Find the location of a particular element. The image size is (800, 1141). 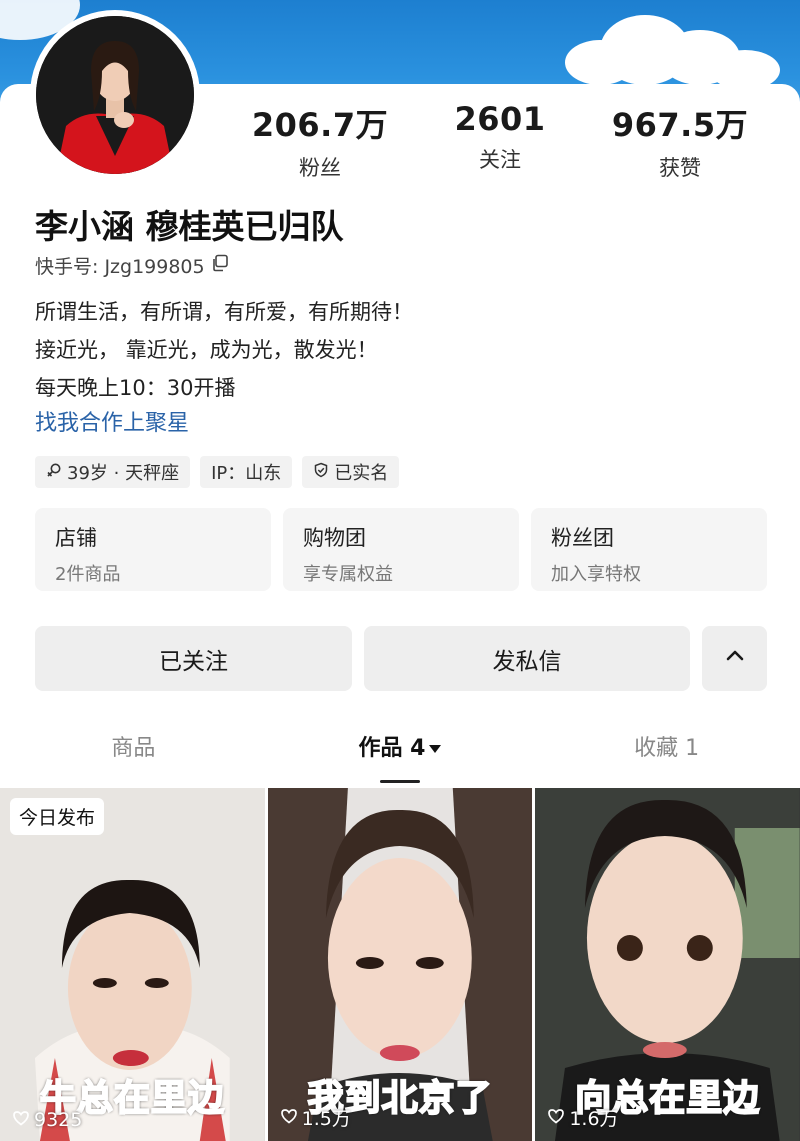

kuaishou-id: 快手号: Jzg199805 is located at coordinates (120, 267).